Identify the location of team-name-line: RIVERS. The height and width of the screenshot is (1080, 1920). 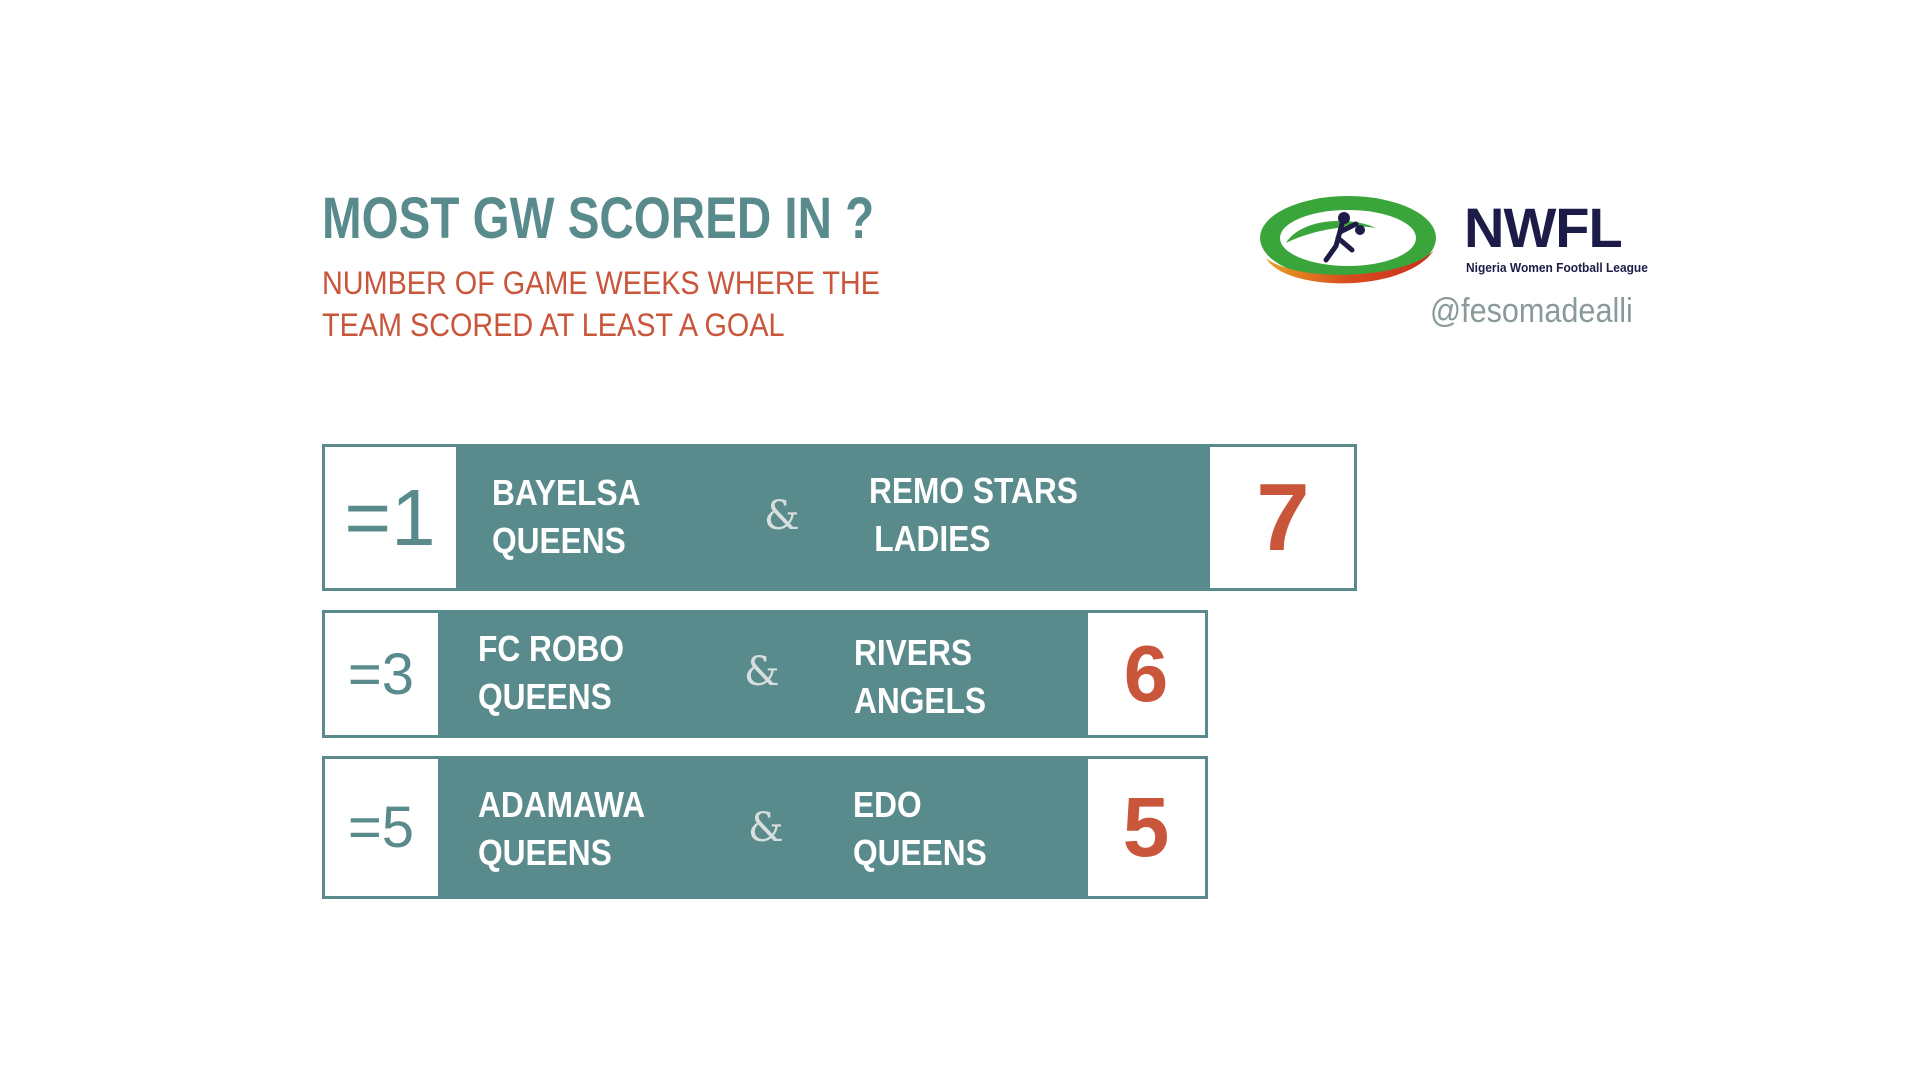
(913, 652).